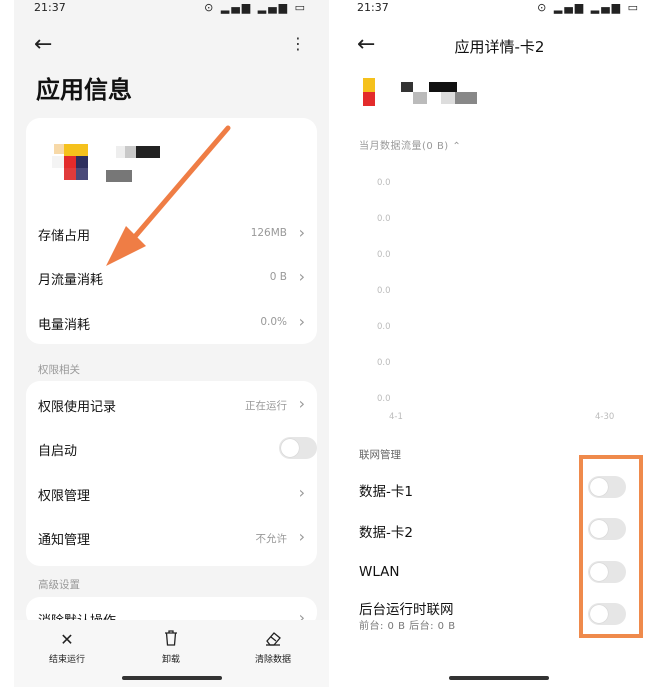 The image size is (662, 687). I want to click on sim2-data-label: 数据-卡2, so click(386, 533).